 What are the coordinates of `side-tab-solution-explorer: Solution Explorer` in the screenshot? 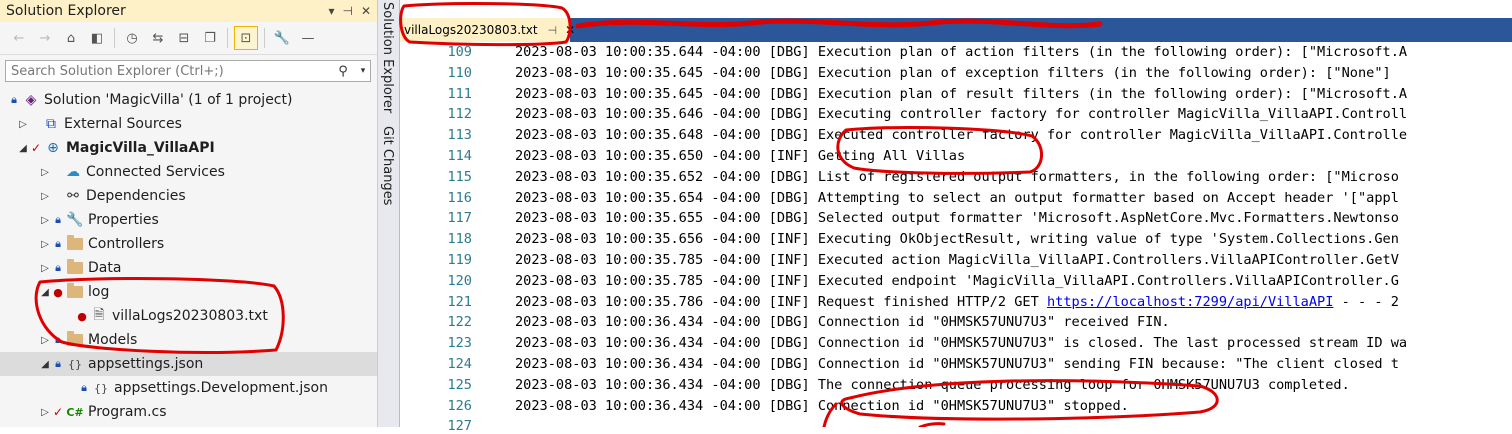 It's located at (387, 57).